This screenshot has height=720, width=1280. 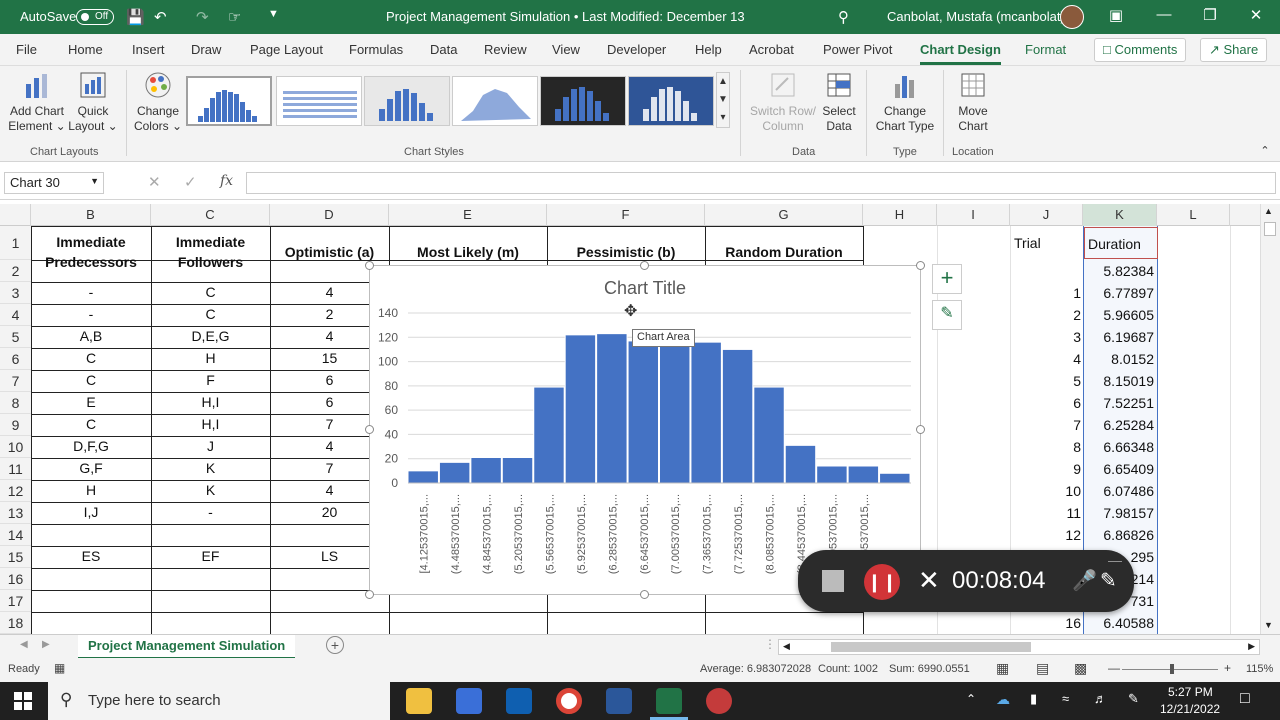 I want to click on column-header-d: D, so click(x=329, y=215).